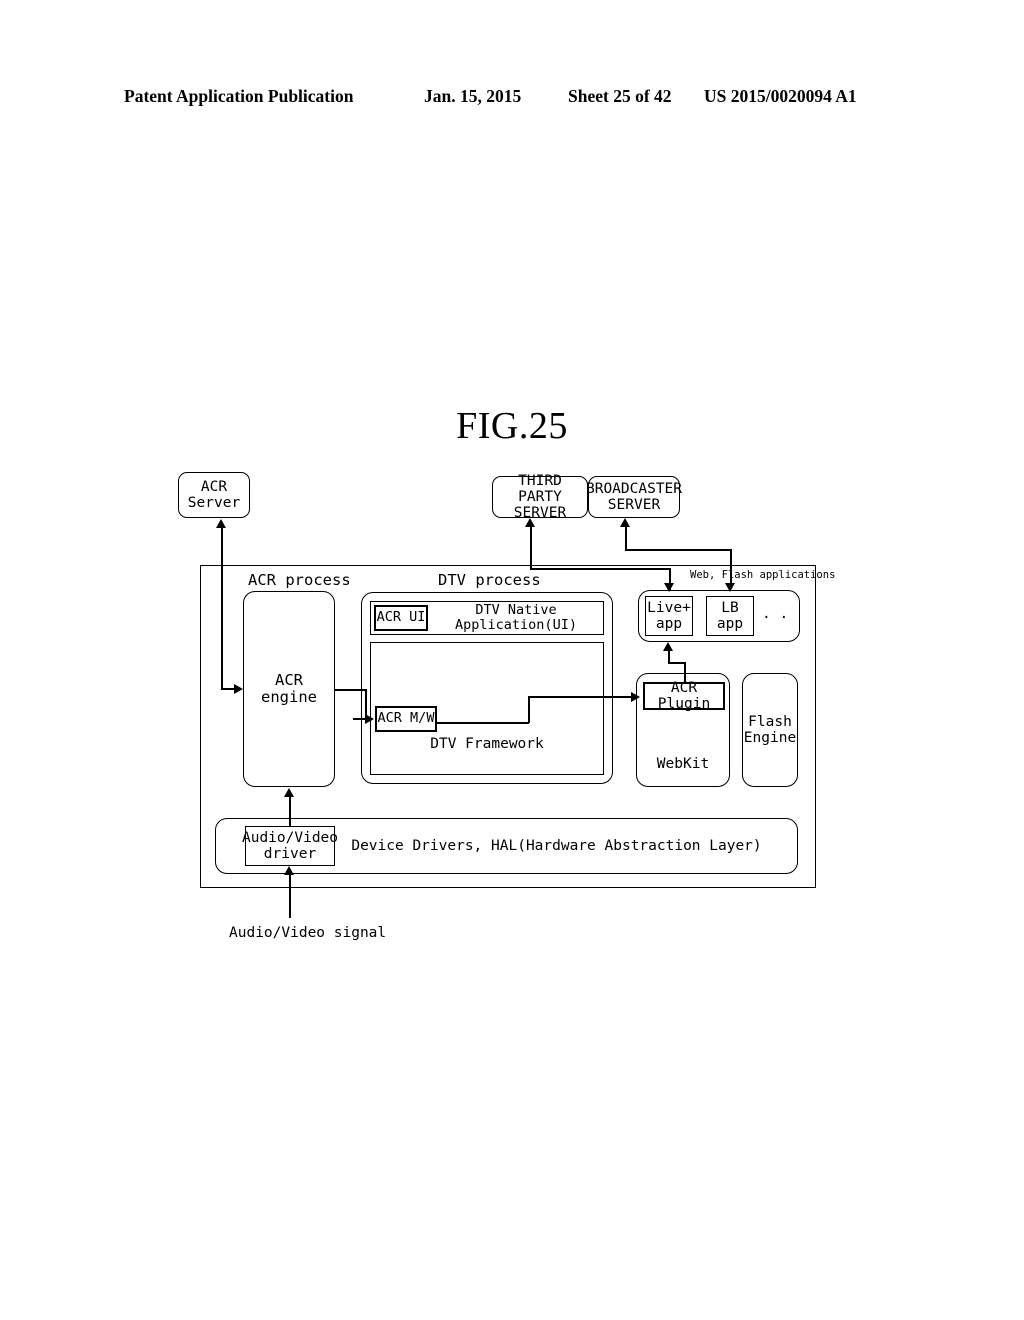 This screenshot has width=1024, height=1320. What do you see at coordinates (669, 616) in the screenshot?
I see `live-plus-app-box: Live+ app` at bounding box center [669, 616].